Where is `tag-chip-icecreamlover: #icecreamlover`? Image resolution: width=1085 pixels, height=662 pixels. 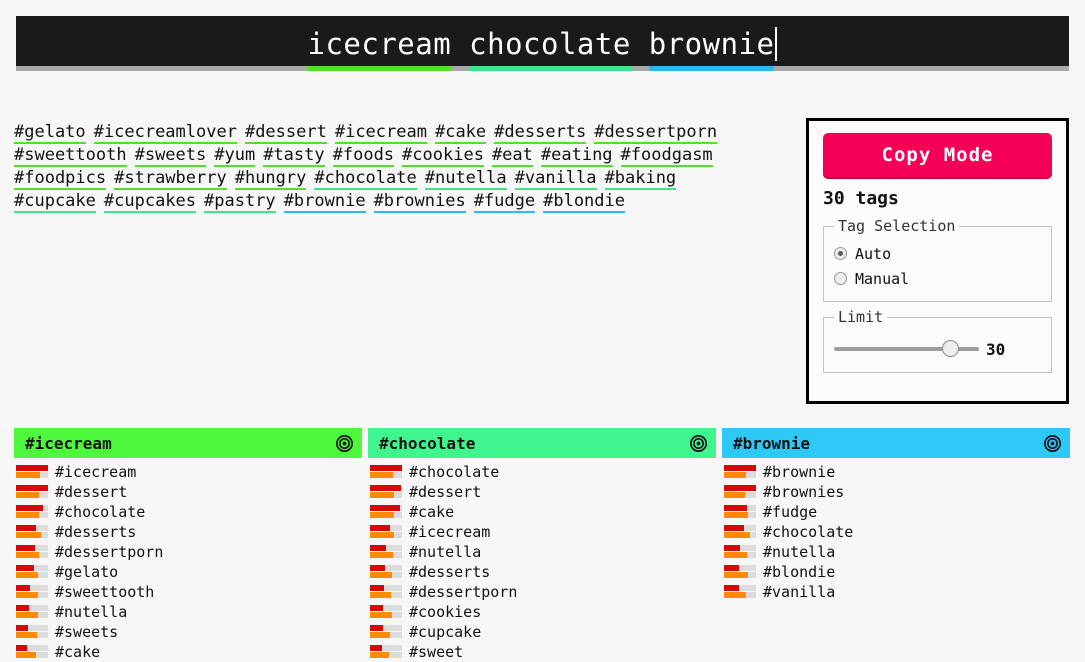
tag-chip-icecreamlover: #icecreamlover is located at coordinates (165, 133).